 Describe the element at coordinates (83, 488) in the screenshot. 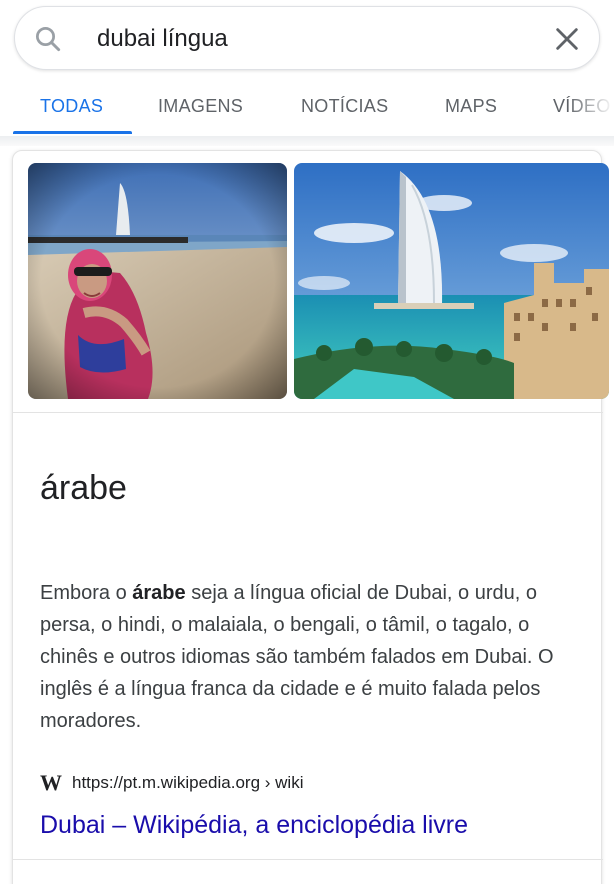

I see `answer-title: árabe` at that location.